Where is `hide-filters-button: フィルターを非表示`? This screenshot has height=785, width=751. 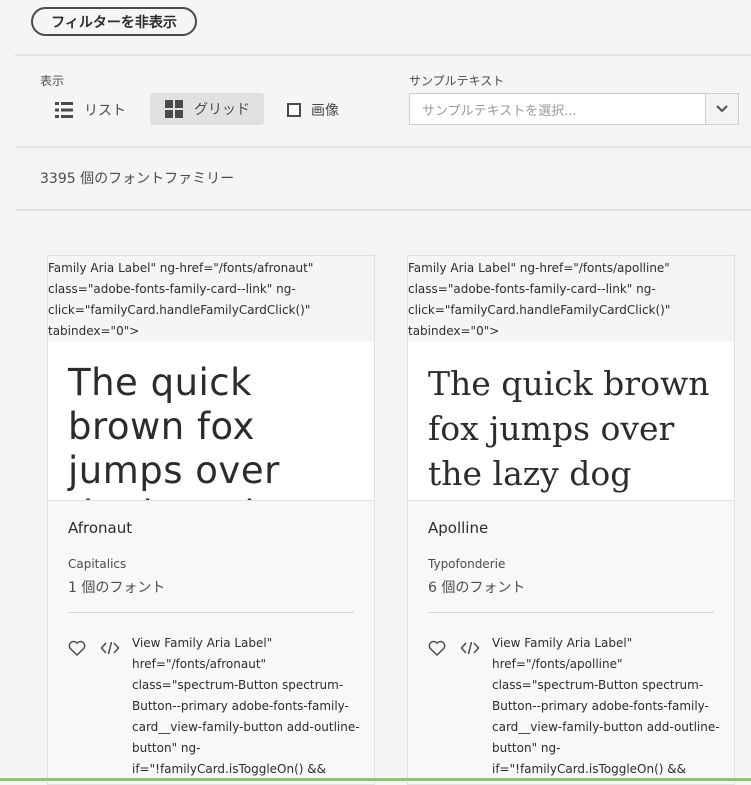 hide-filters-button: フィルターを非表示 is located at coordinates (114, 21).